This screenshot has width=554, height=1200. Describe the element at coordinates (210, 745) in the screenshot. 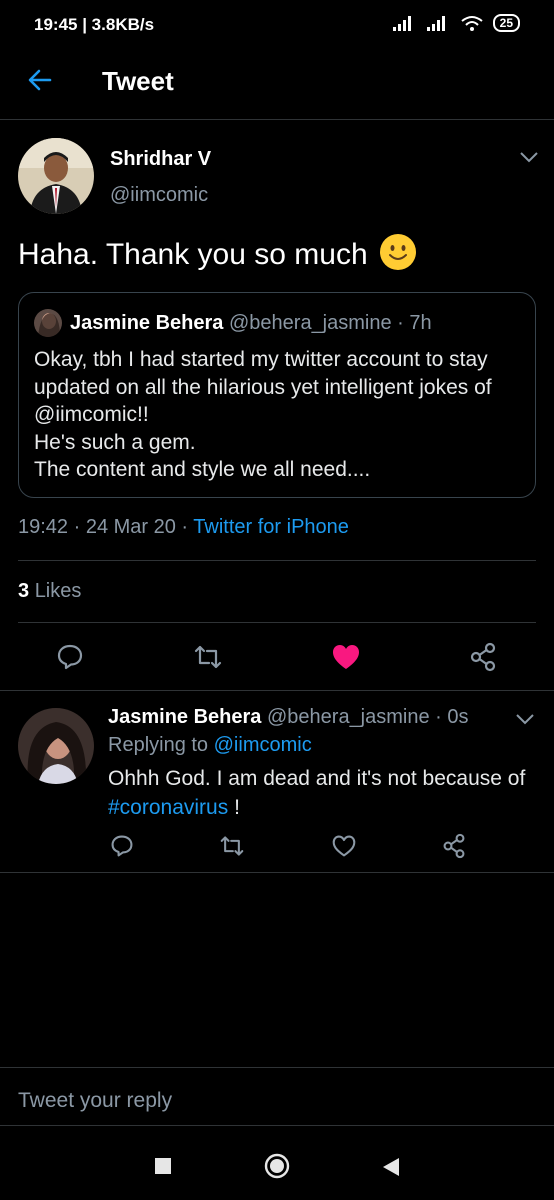

I see `replying-to-line: Replying to @iimcomic` at that location.